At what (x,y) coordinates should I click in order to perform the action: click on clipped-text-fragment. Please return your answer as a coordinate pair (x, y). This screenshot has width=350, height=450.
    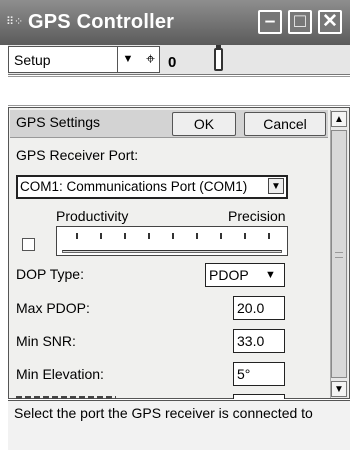
    Looking at the image, I should click on (66, 397).